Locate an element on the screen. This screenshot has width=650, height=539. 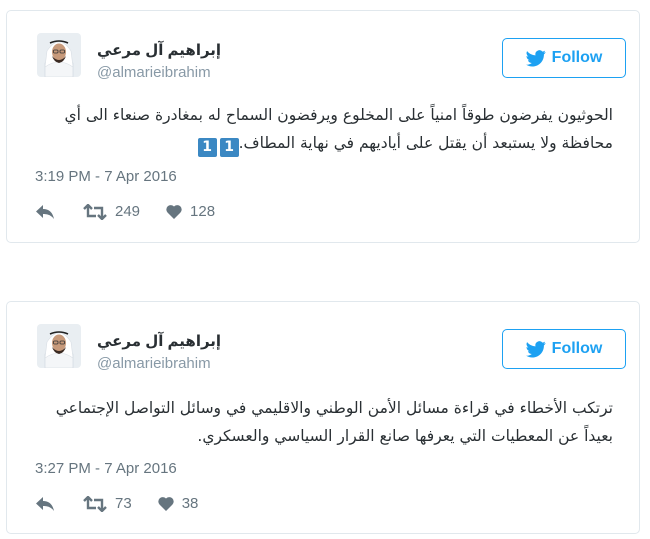
like-button: 38 is located at coordinates (178, 503).